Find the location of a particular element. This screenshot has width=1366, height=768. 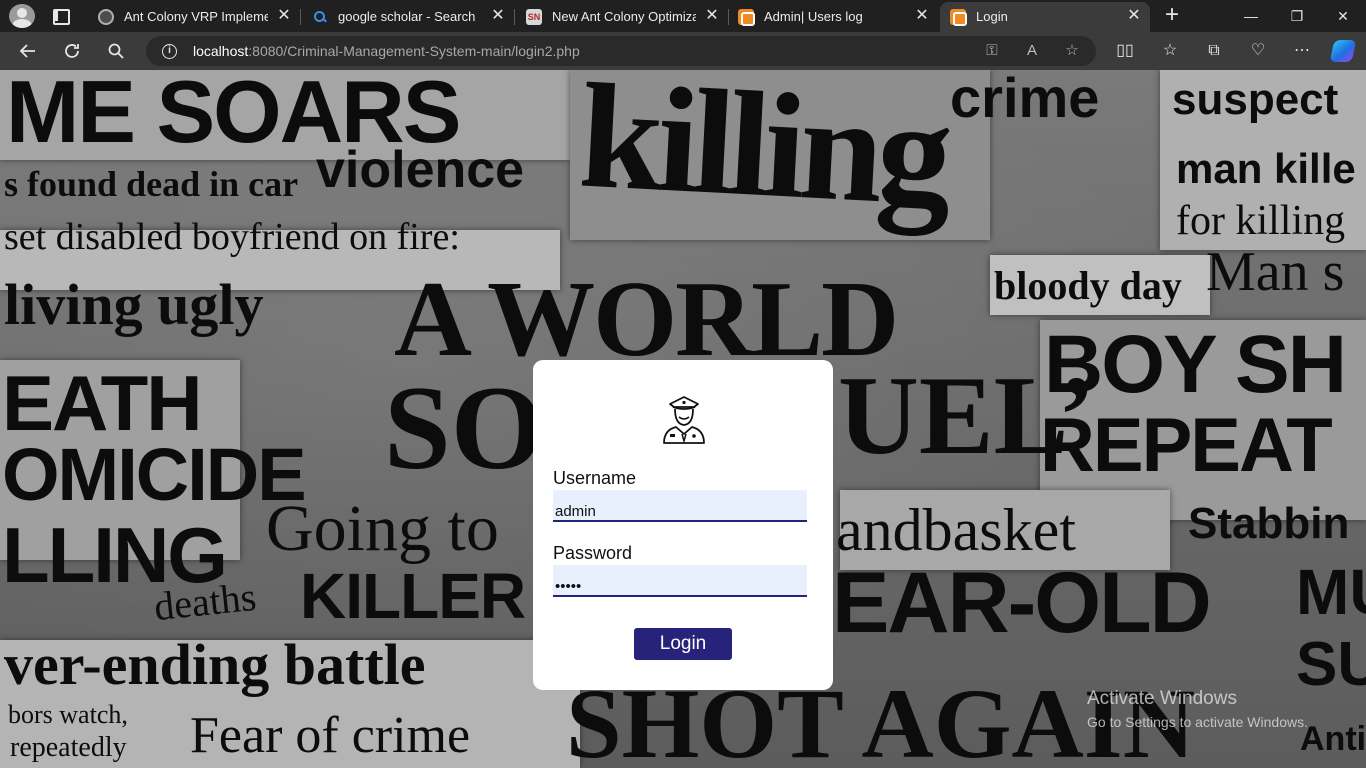

headline: bors watch, is located at coordinates (68, 714).